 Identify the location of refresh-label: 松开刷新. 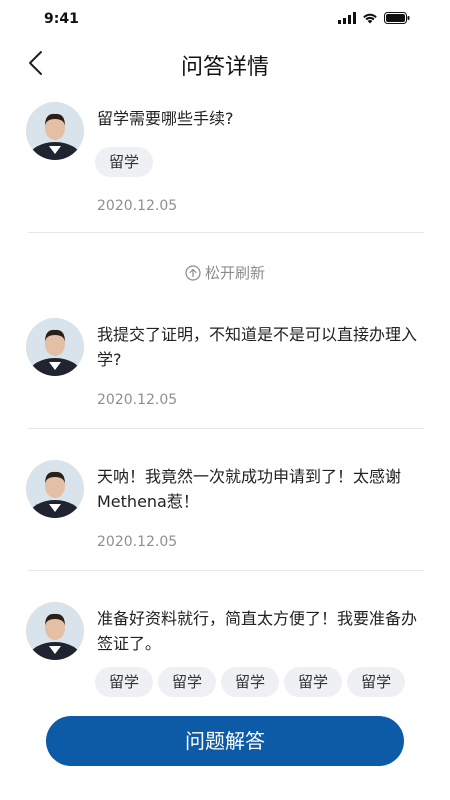
(234, 273).